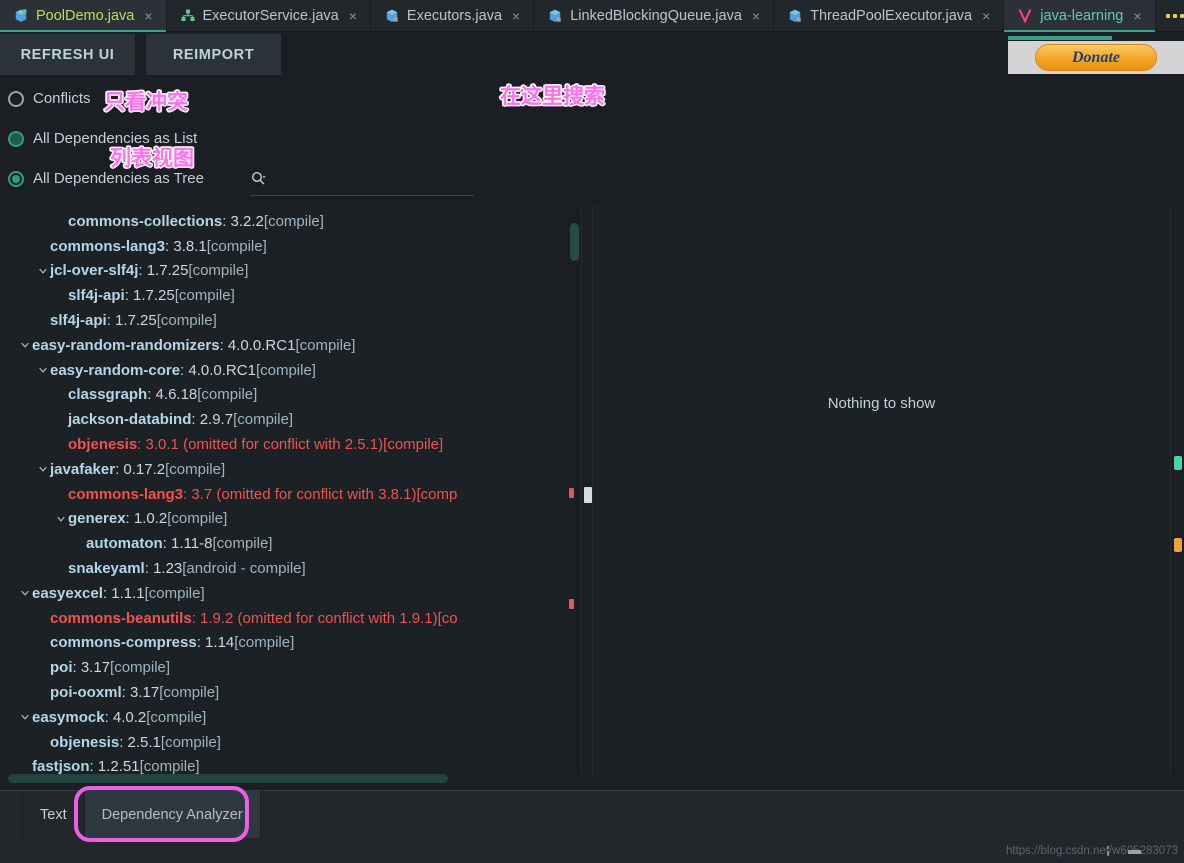 The width and height of the screenshot is (1184, 863). Describe the element at coordinates (283, 519) in the screenshot. I see `tree-row: generex : 1.0.2 [compile]` at that location.